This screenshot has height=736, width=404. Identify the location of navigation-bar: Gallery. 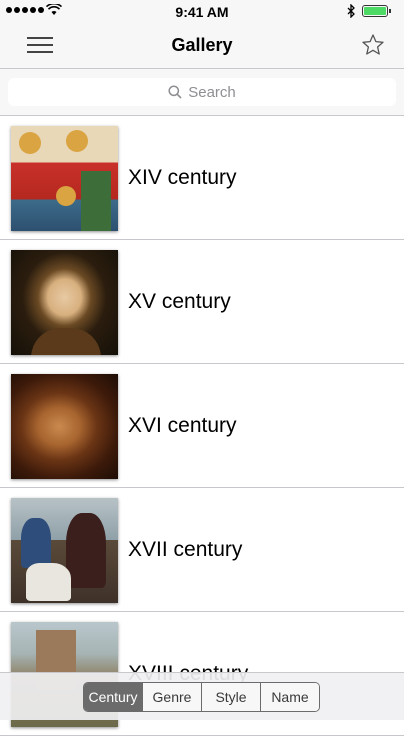
(202, 45).